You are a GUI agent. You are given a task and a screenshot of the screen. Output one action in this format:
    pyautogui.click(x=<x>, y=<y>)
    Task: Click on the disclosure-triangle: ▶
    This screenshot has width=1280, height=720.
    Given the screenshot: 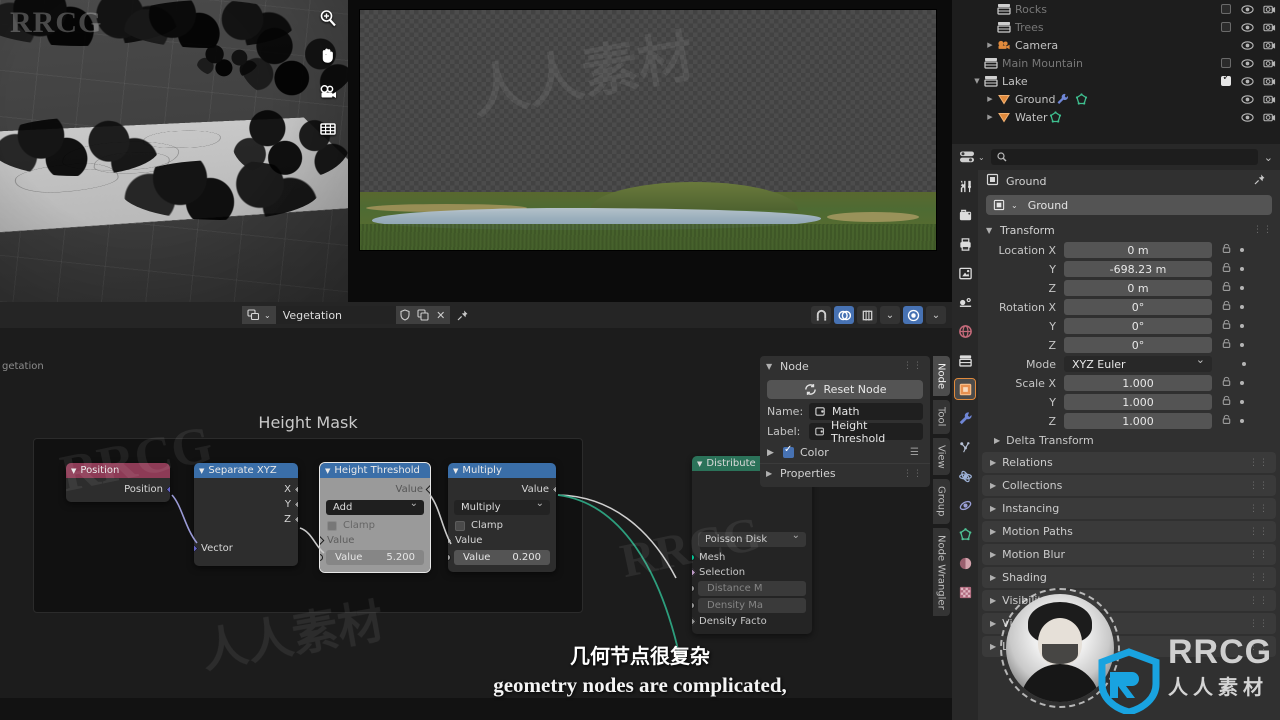 What is the action you would take?
    pyautogui.click(x=990, y=99)
    